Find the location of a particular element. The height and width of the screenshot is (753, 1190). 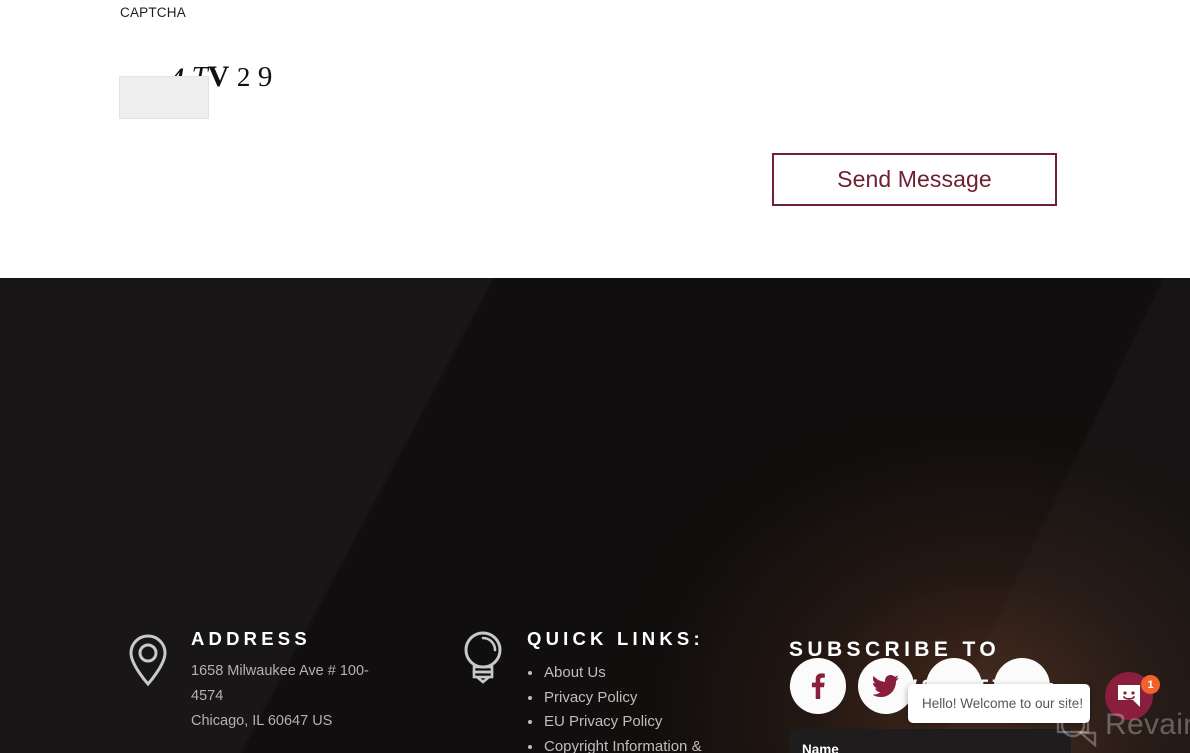

newsletter-name-input is located at coordinates (930, 741).